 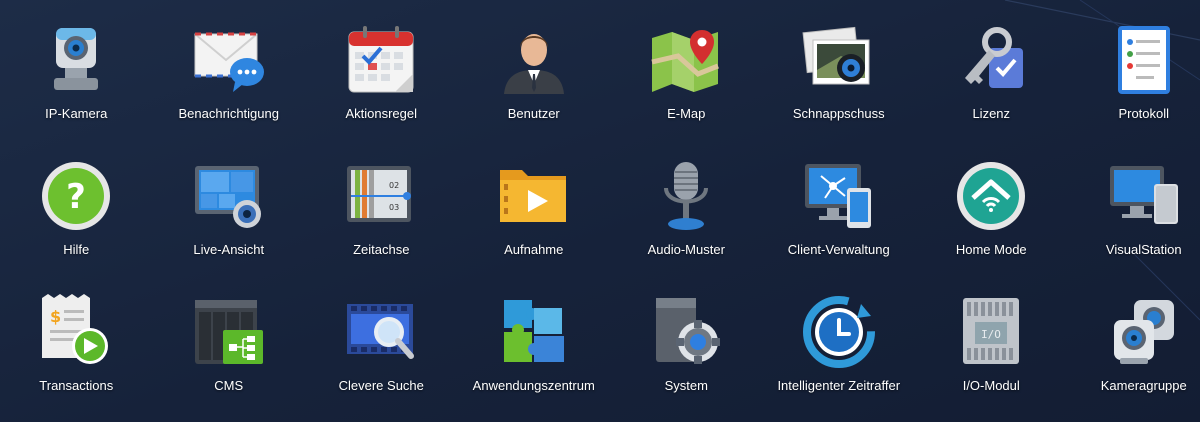 I want to click on app-label: Intelligenter Zeitraffer, so click(x=839, y=385).